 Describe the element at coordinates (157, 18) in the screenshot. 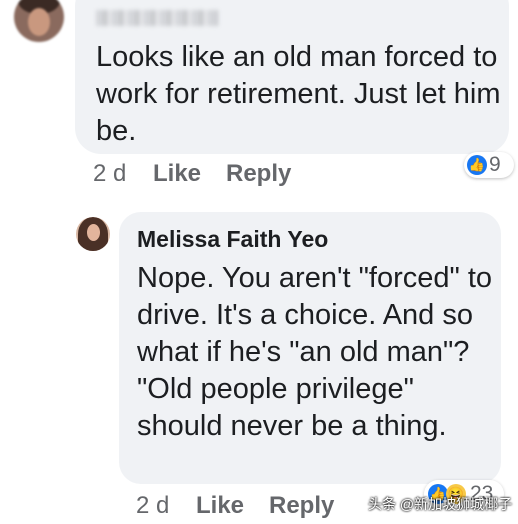

I see `commenter-name-redacted` at that location.